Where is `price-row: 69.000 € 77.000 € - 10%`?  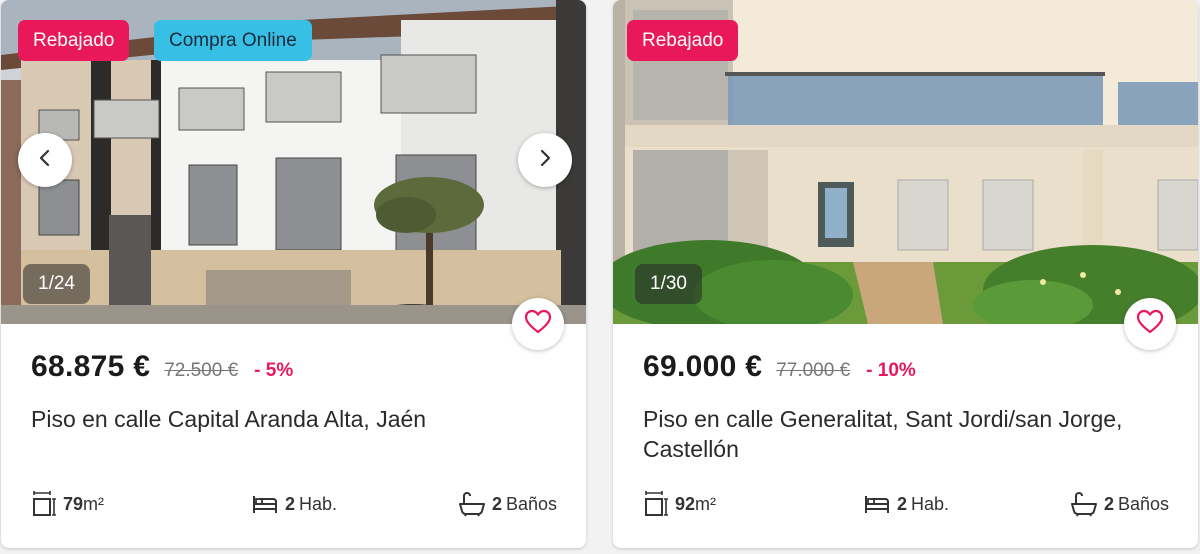 price-row: 69.000 € 77.000 € - 10% is located at coordinates (779, 367).